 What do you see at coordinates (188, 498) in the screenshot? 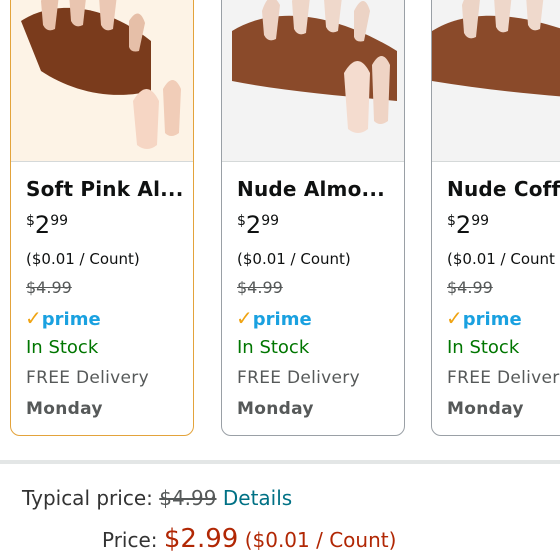
I see `typical-price-value: $4.99` at bounding box center [188, 498].